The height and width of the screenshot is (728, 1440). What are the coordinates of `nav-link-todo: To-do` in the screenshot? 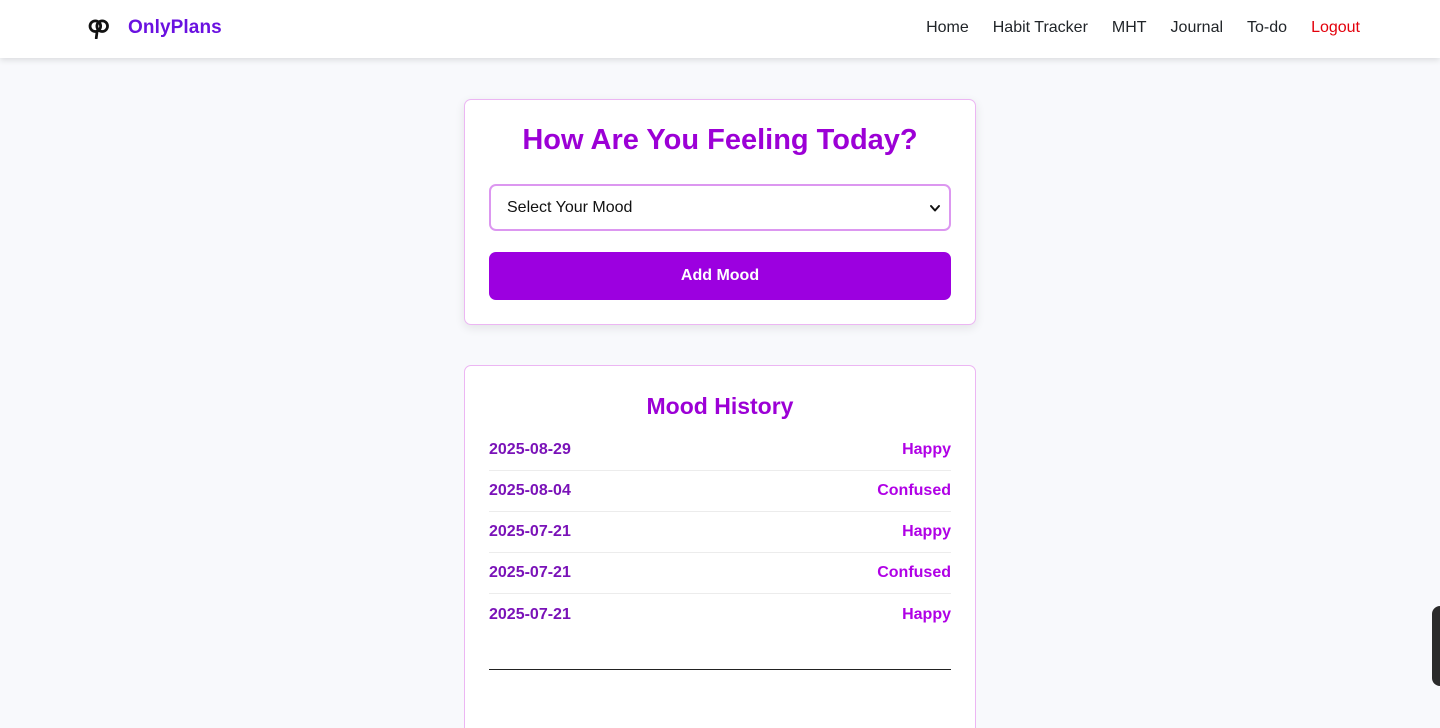 It's located at (1267, 28).